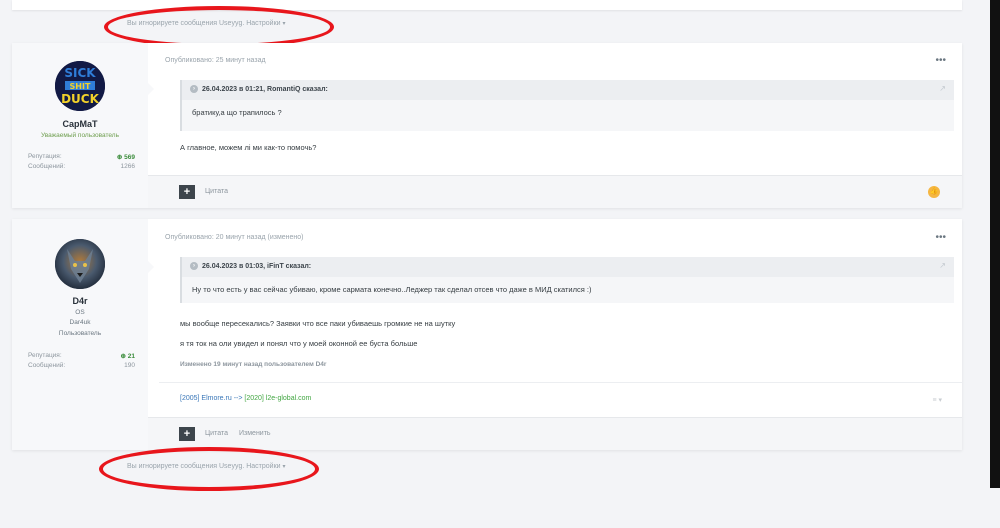 The height and width of the screenshot is (528, 1000). I want to click on thumbs-up-icon: 👍, so click(934, 192).